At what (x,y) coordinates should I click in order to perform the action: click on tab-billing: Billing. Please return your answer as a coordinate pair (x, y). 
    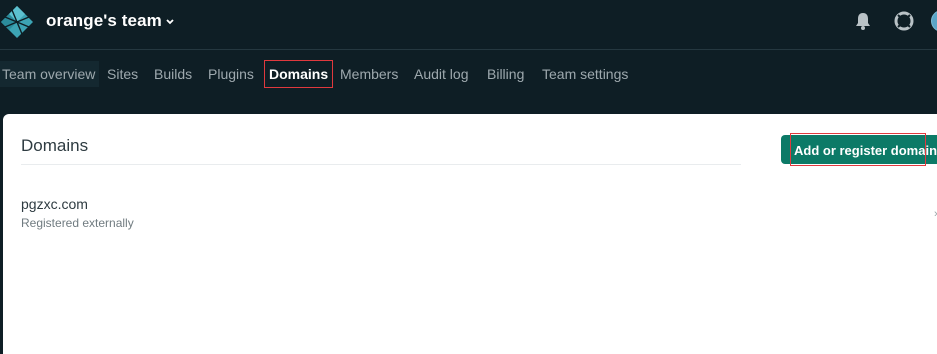
    Looking at the image, I should click on (505, 74).